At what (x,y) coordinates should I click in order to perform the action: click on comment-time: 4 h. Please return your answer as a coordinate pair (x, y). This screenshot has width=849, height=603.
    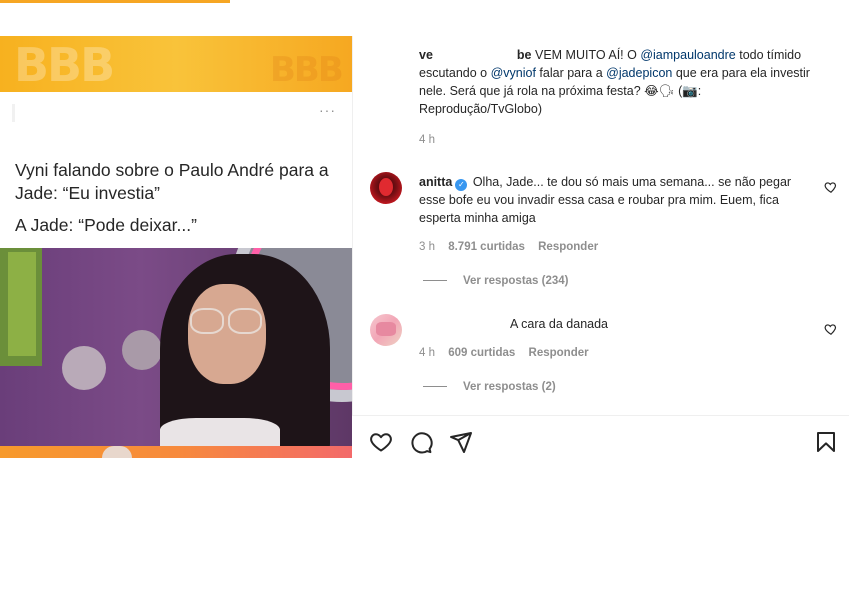
    Looking at the image, I should click on (427, 353).